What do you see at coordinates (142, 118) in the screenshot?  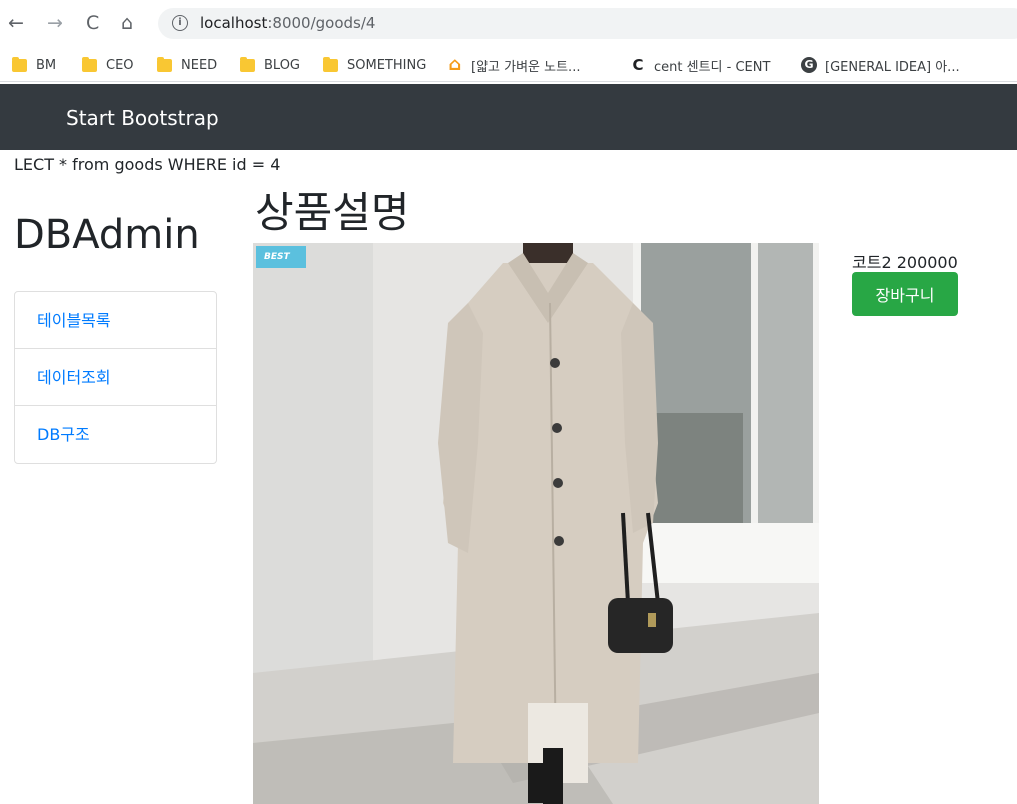 I see `navbar-brand: Start Bootstrap` at bounding box center [142, 118].